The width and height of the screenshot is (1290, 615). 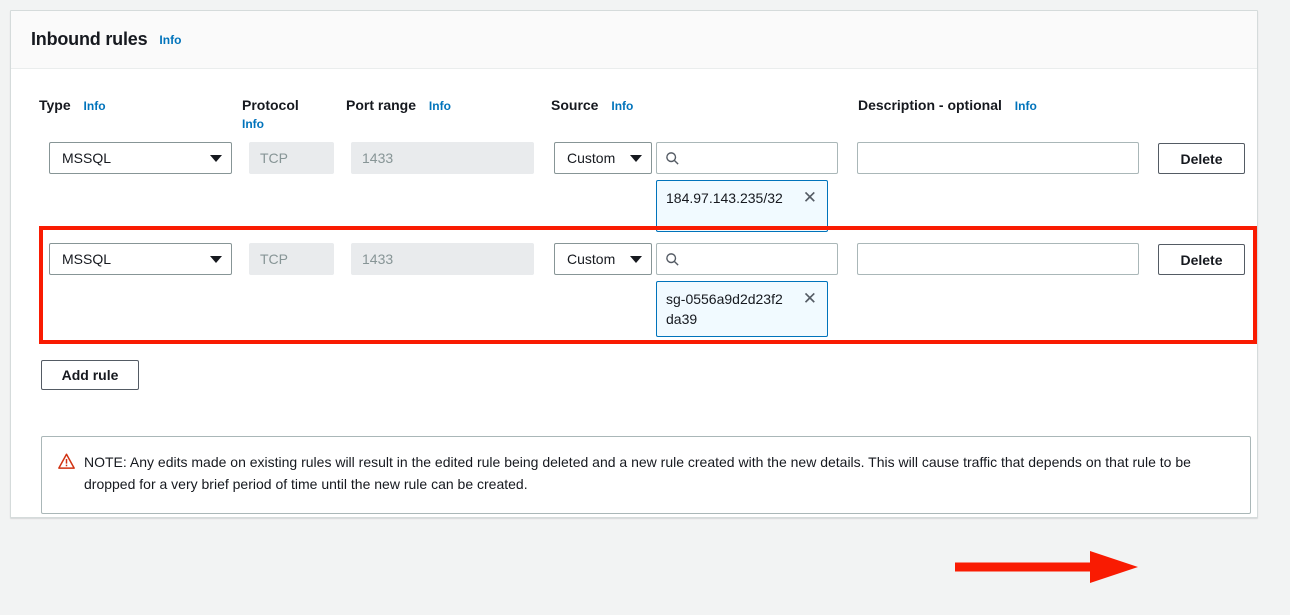 I want to click on column-header-description: Description - optional Info, so click(x=947, y=105).